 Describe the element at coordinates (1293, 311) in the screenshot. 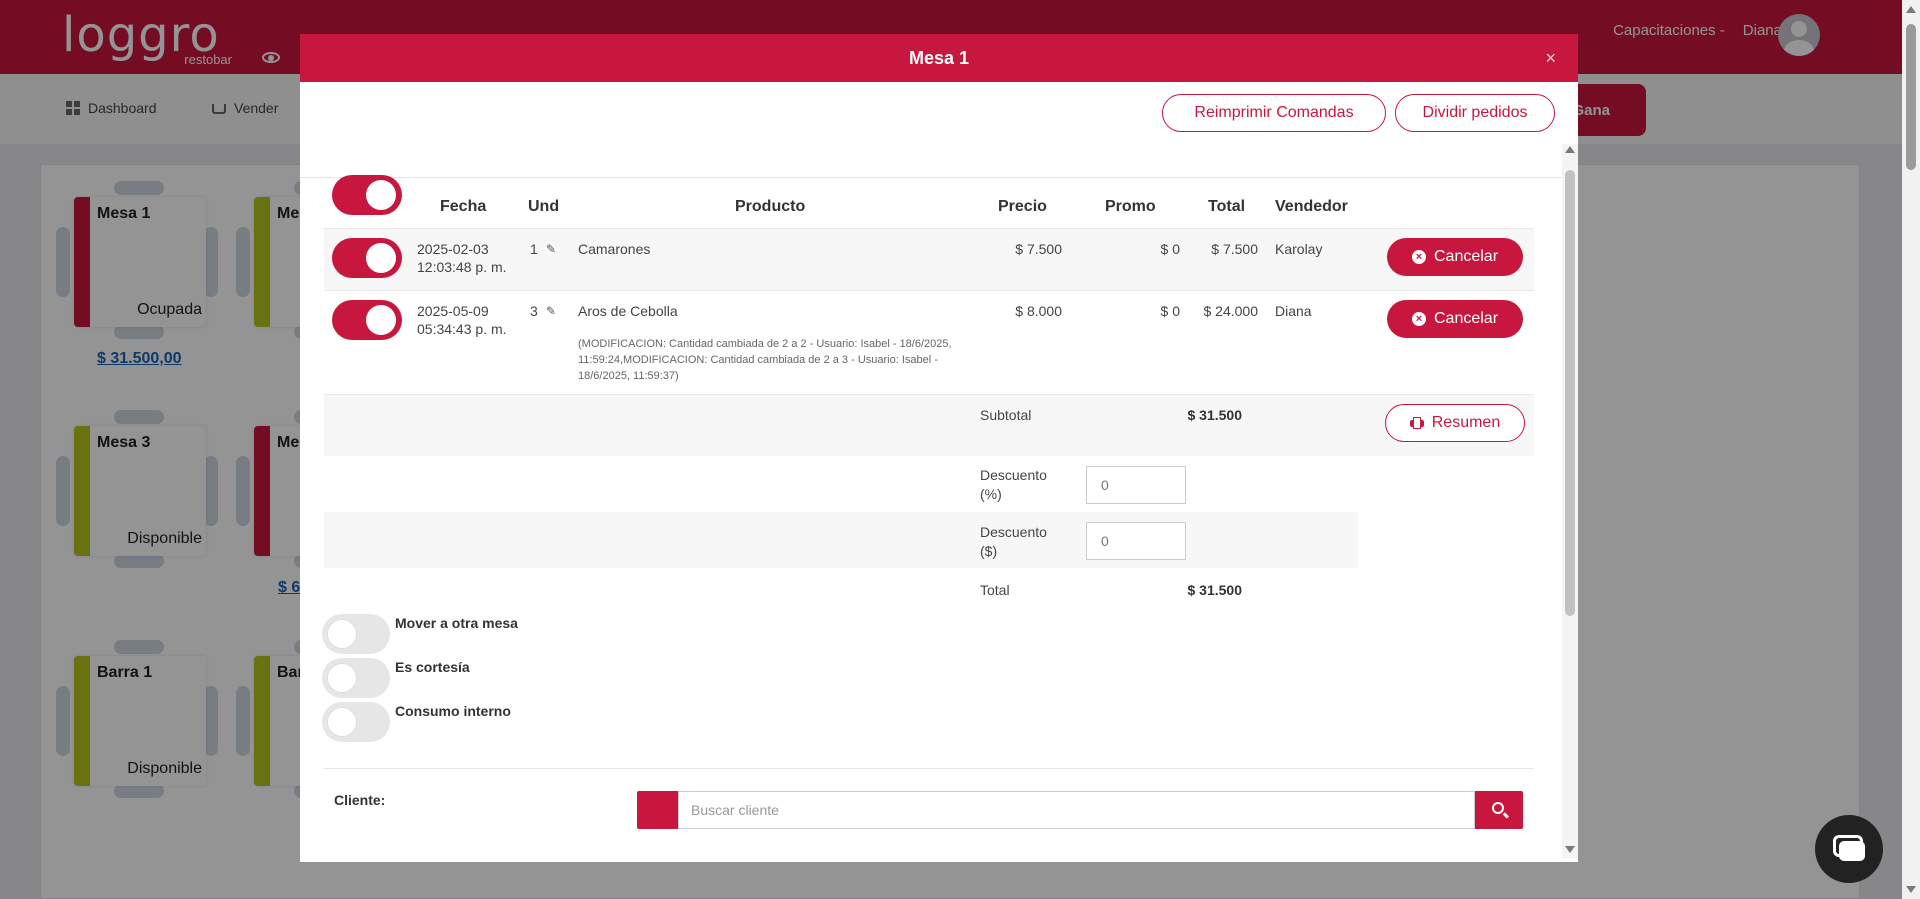

I see `order-seller: Diana` at that location.